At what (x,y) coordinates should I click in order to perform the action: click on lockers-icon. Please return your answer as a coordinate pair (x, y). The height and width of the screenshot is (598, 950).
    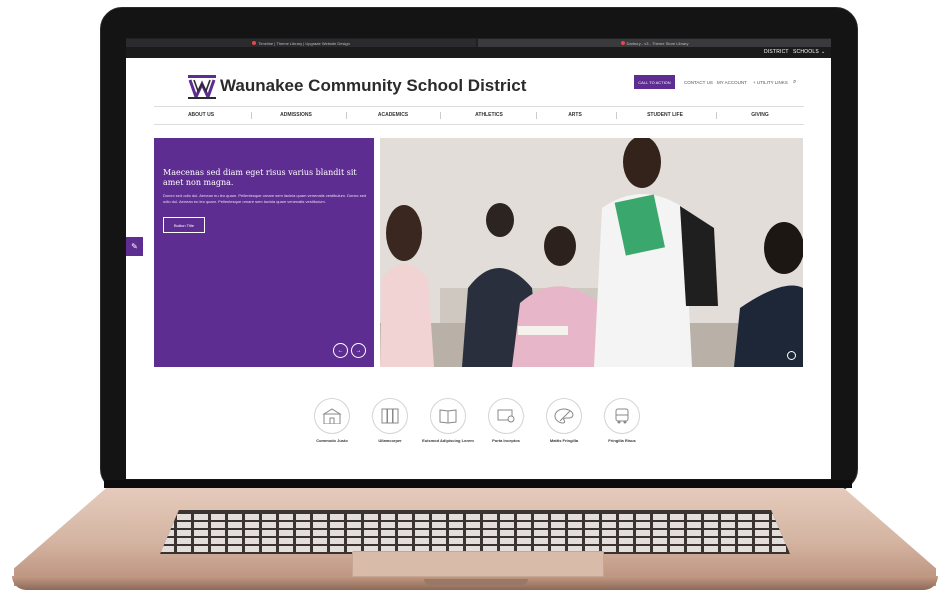
    Looking at the image, I should click on (390, 416).